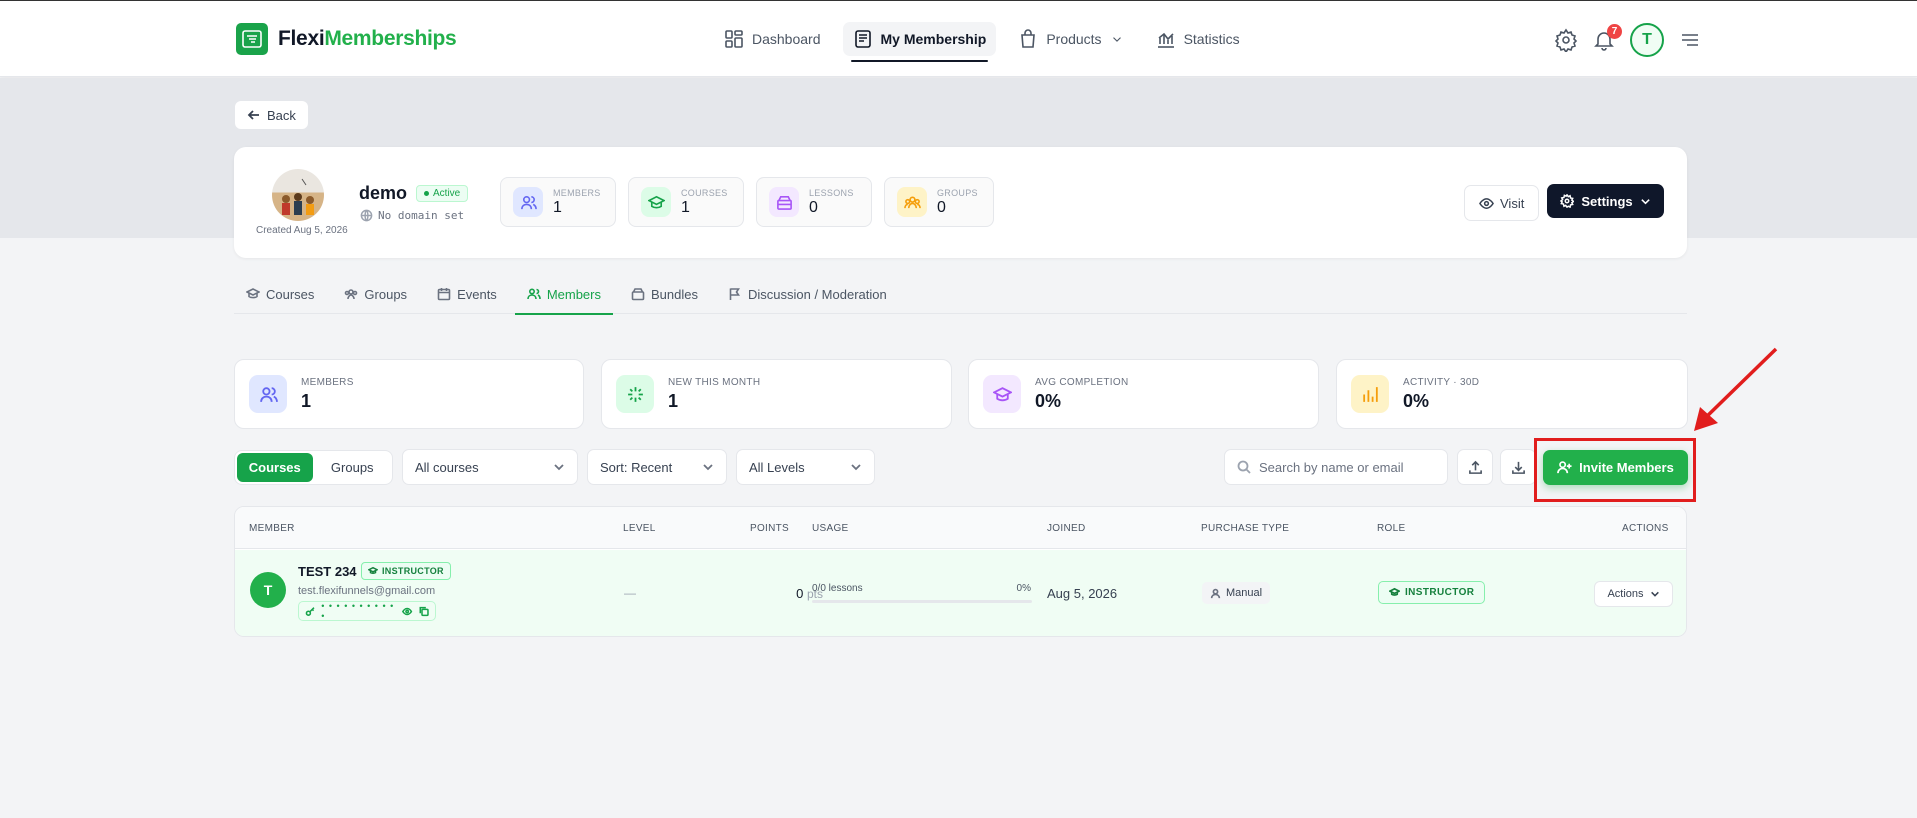 The image size is (1917, 818). What do you see at coordinates (383, 193) in the screenshot?
I see `membership-title: demo` at bounding box center [383, 193].